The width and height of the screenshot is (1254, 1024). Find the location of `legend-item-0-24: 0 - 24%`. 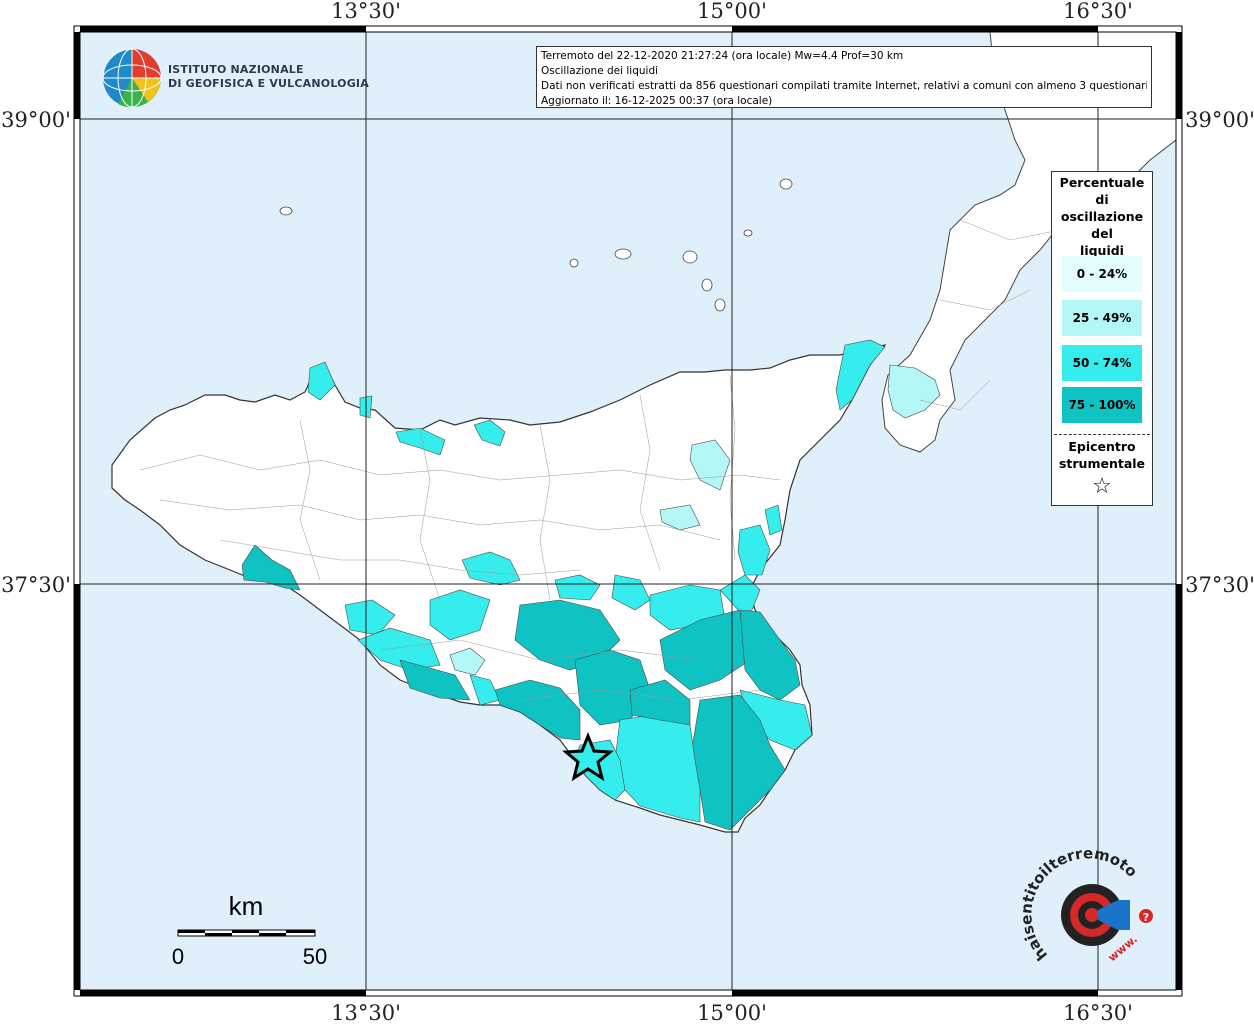

legend-item-0-24: 0 - 24% is located at coordinates (1102, 274).